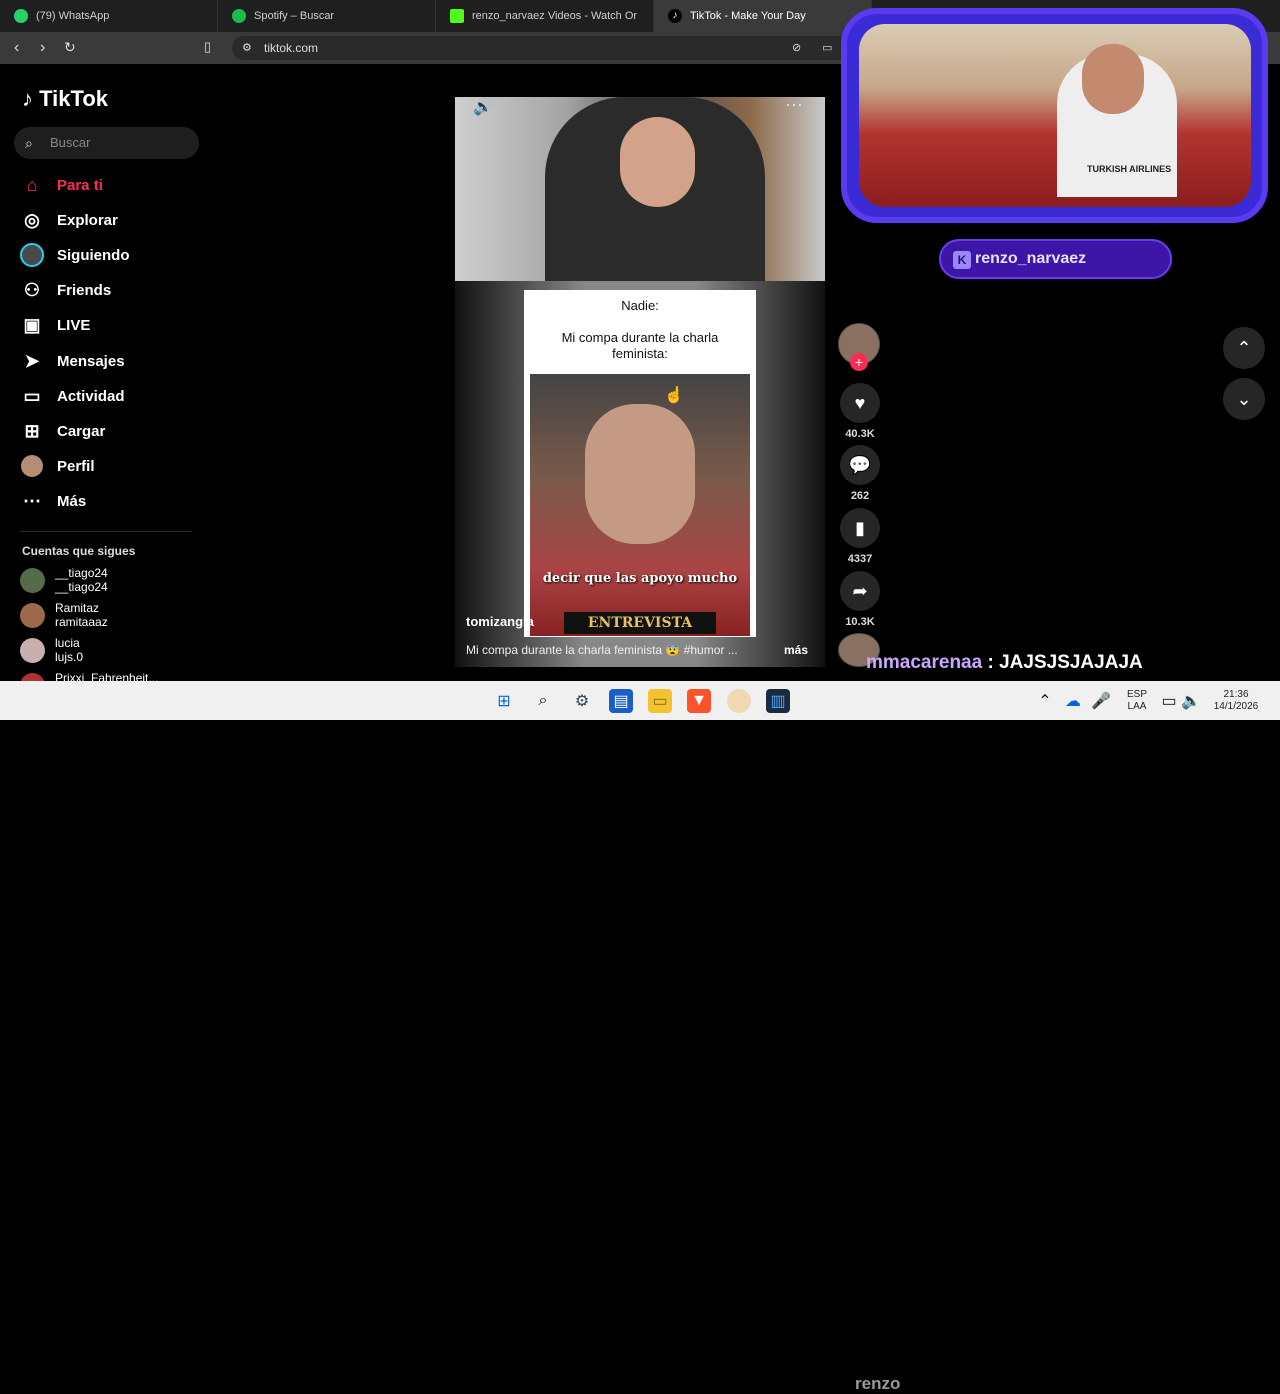 The width and height of the screenshot is (1280, 1394). I want to click on meme-face, so click(640, 474).